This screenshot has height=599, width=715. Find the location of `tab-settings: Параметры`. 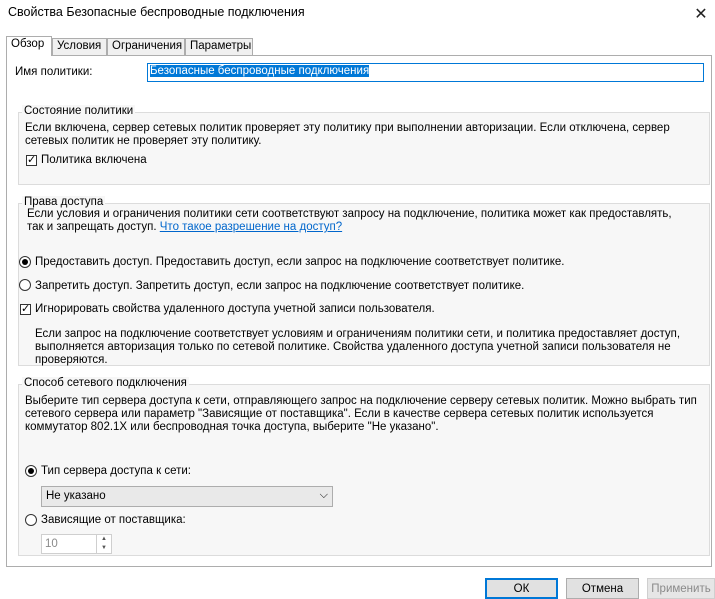

tab-settings: Параметры is located at coordinates (219, 46).